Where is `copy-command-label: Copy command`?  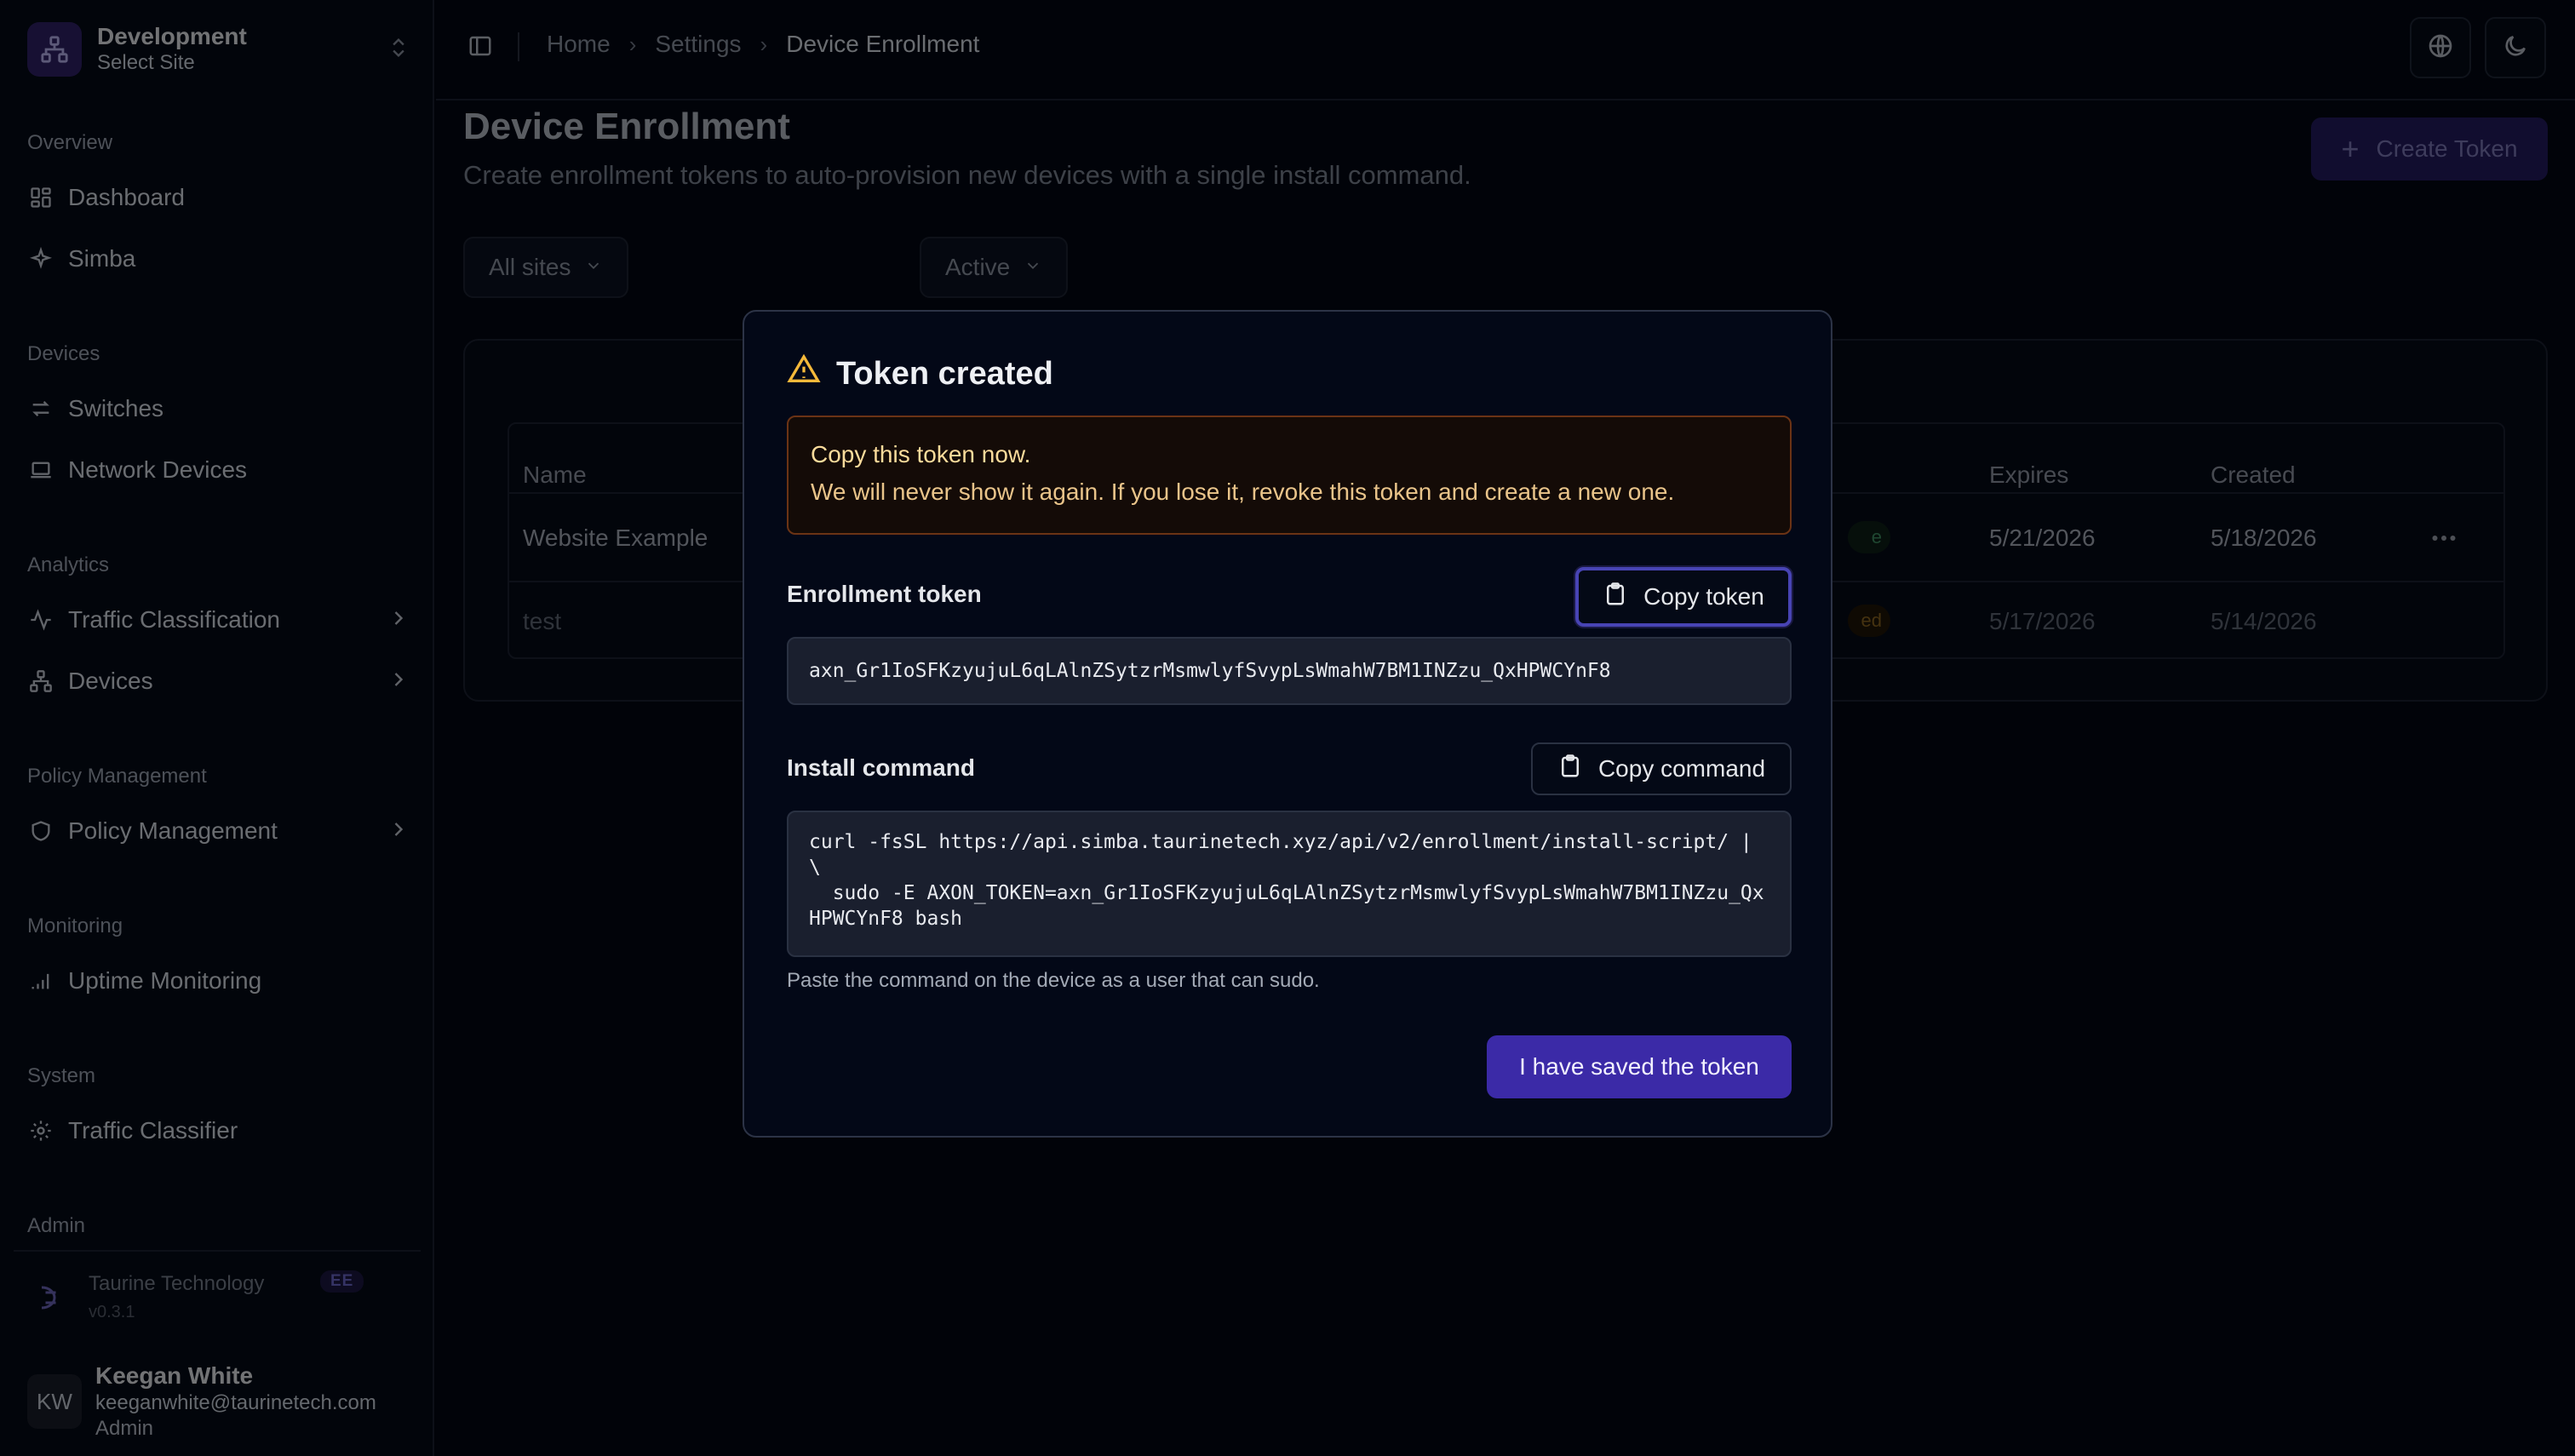
copy-command-label: Copy command is located at coordinates (1681, 769).